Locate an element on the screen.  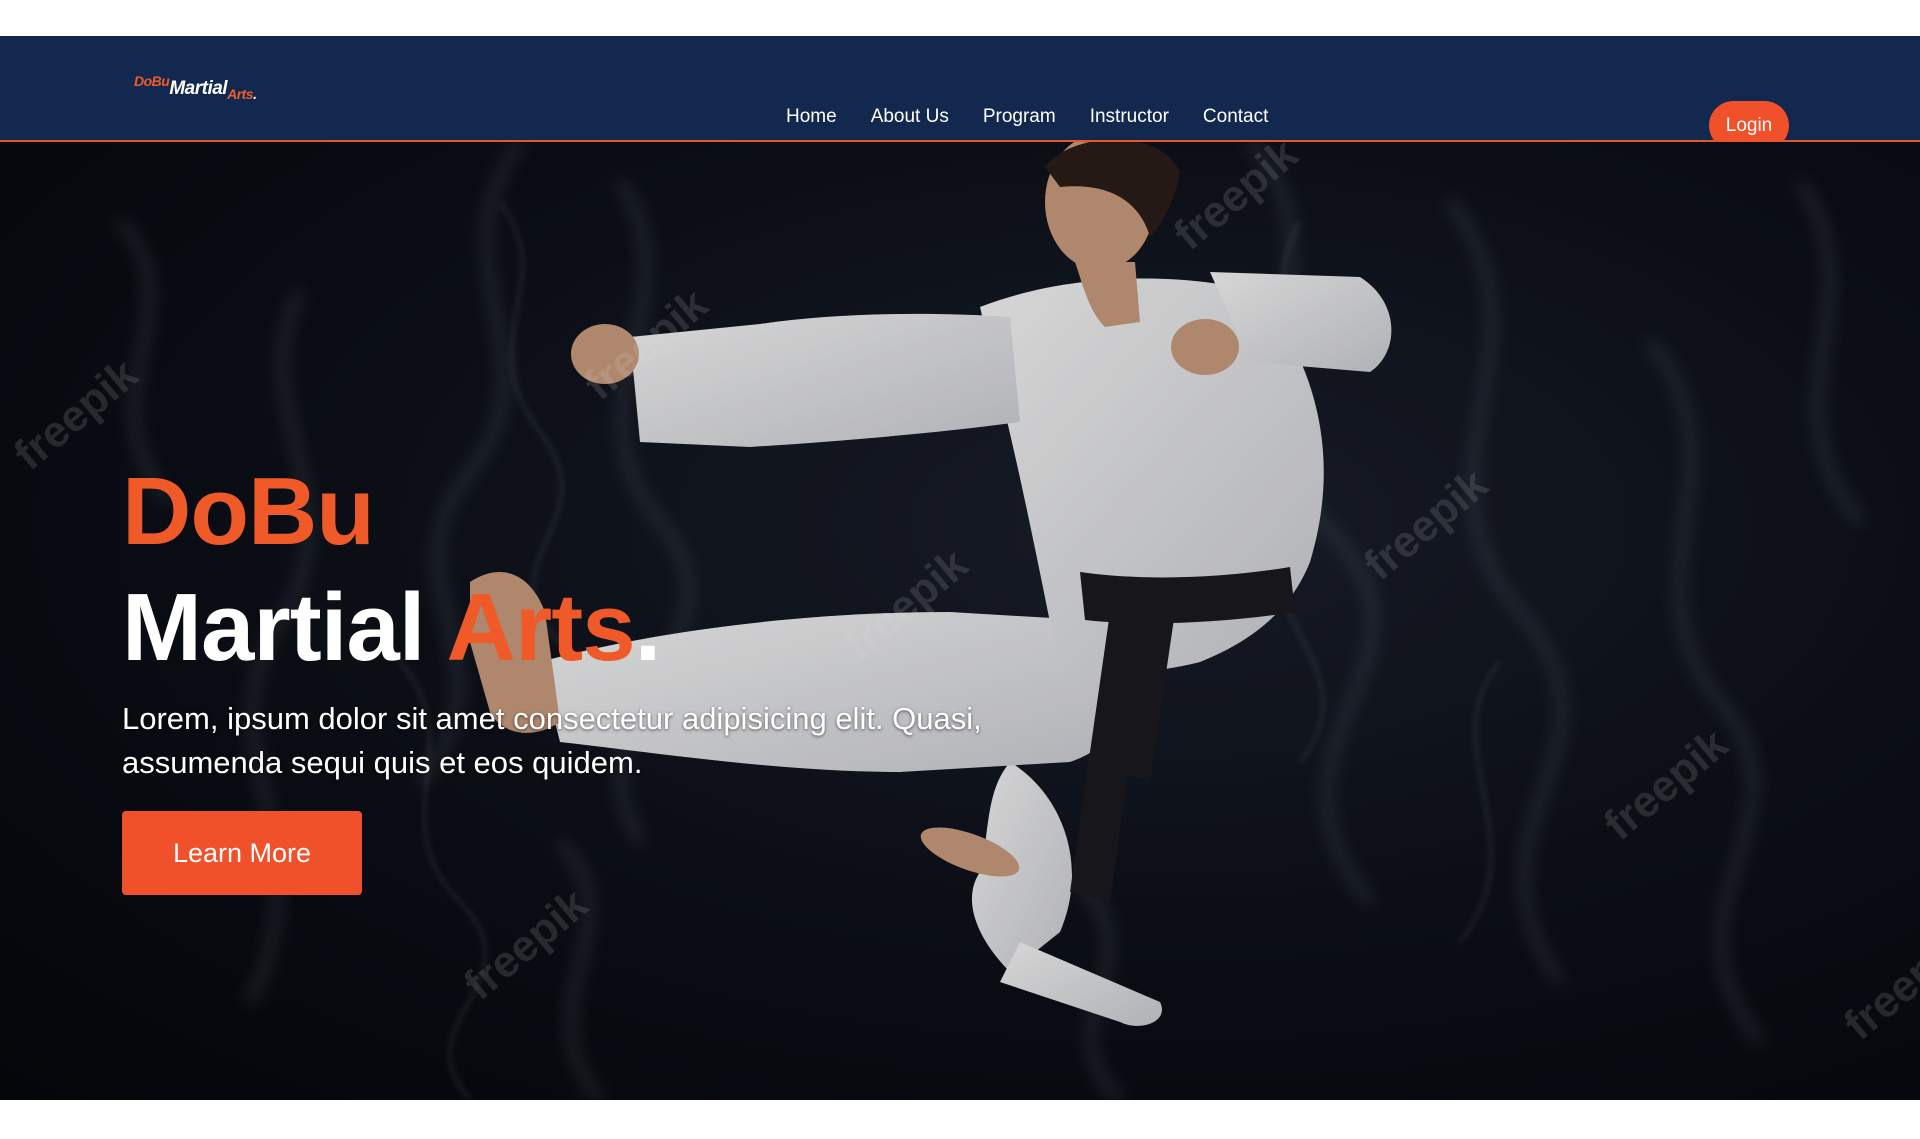
nav-item-contact: Contact is located at coordinates (1235, 117).